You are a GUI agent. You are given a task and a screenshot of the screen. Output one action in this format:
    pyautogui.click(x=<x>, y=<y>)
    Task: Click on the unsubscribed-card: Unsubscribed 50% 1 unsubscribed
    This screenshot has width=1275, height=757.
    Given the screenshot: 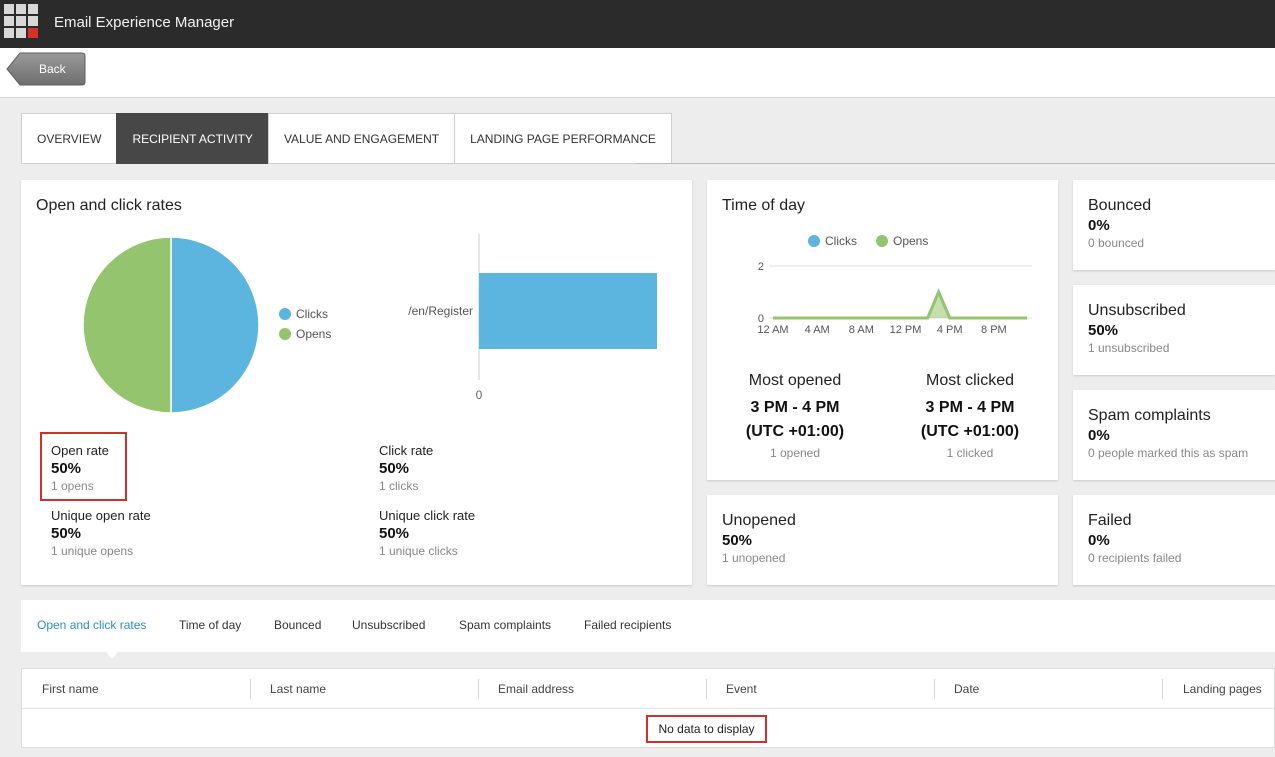 What is the action you would take?
    pyautogui.click(x=1174, y=330)
    